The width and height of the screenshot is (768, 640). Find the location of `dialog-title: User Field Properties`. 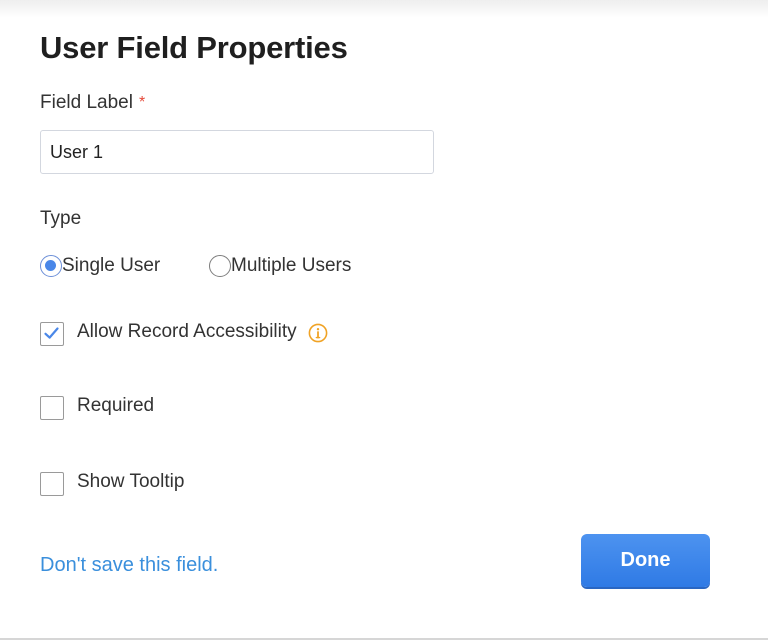

dialog-title: User Field Properties is located at coordinates (194, 47).